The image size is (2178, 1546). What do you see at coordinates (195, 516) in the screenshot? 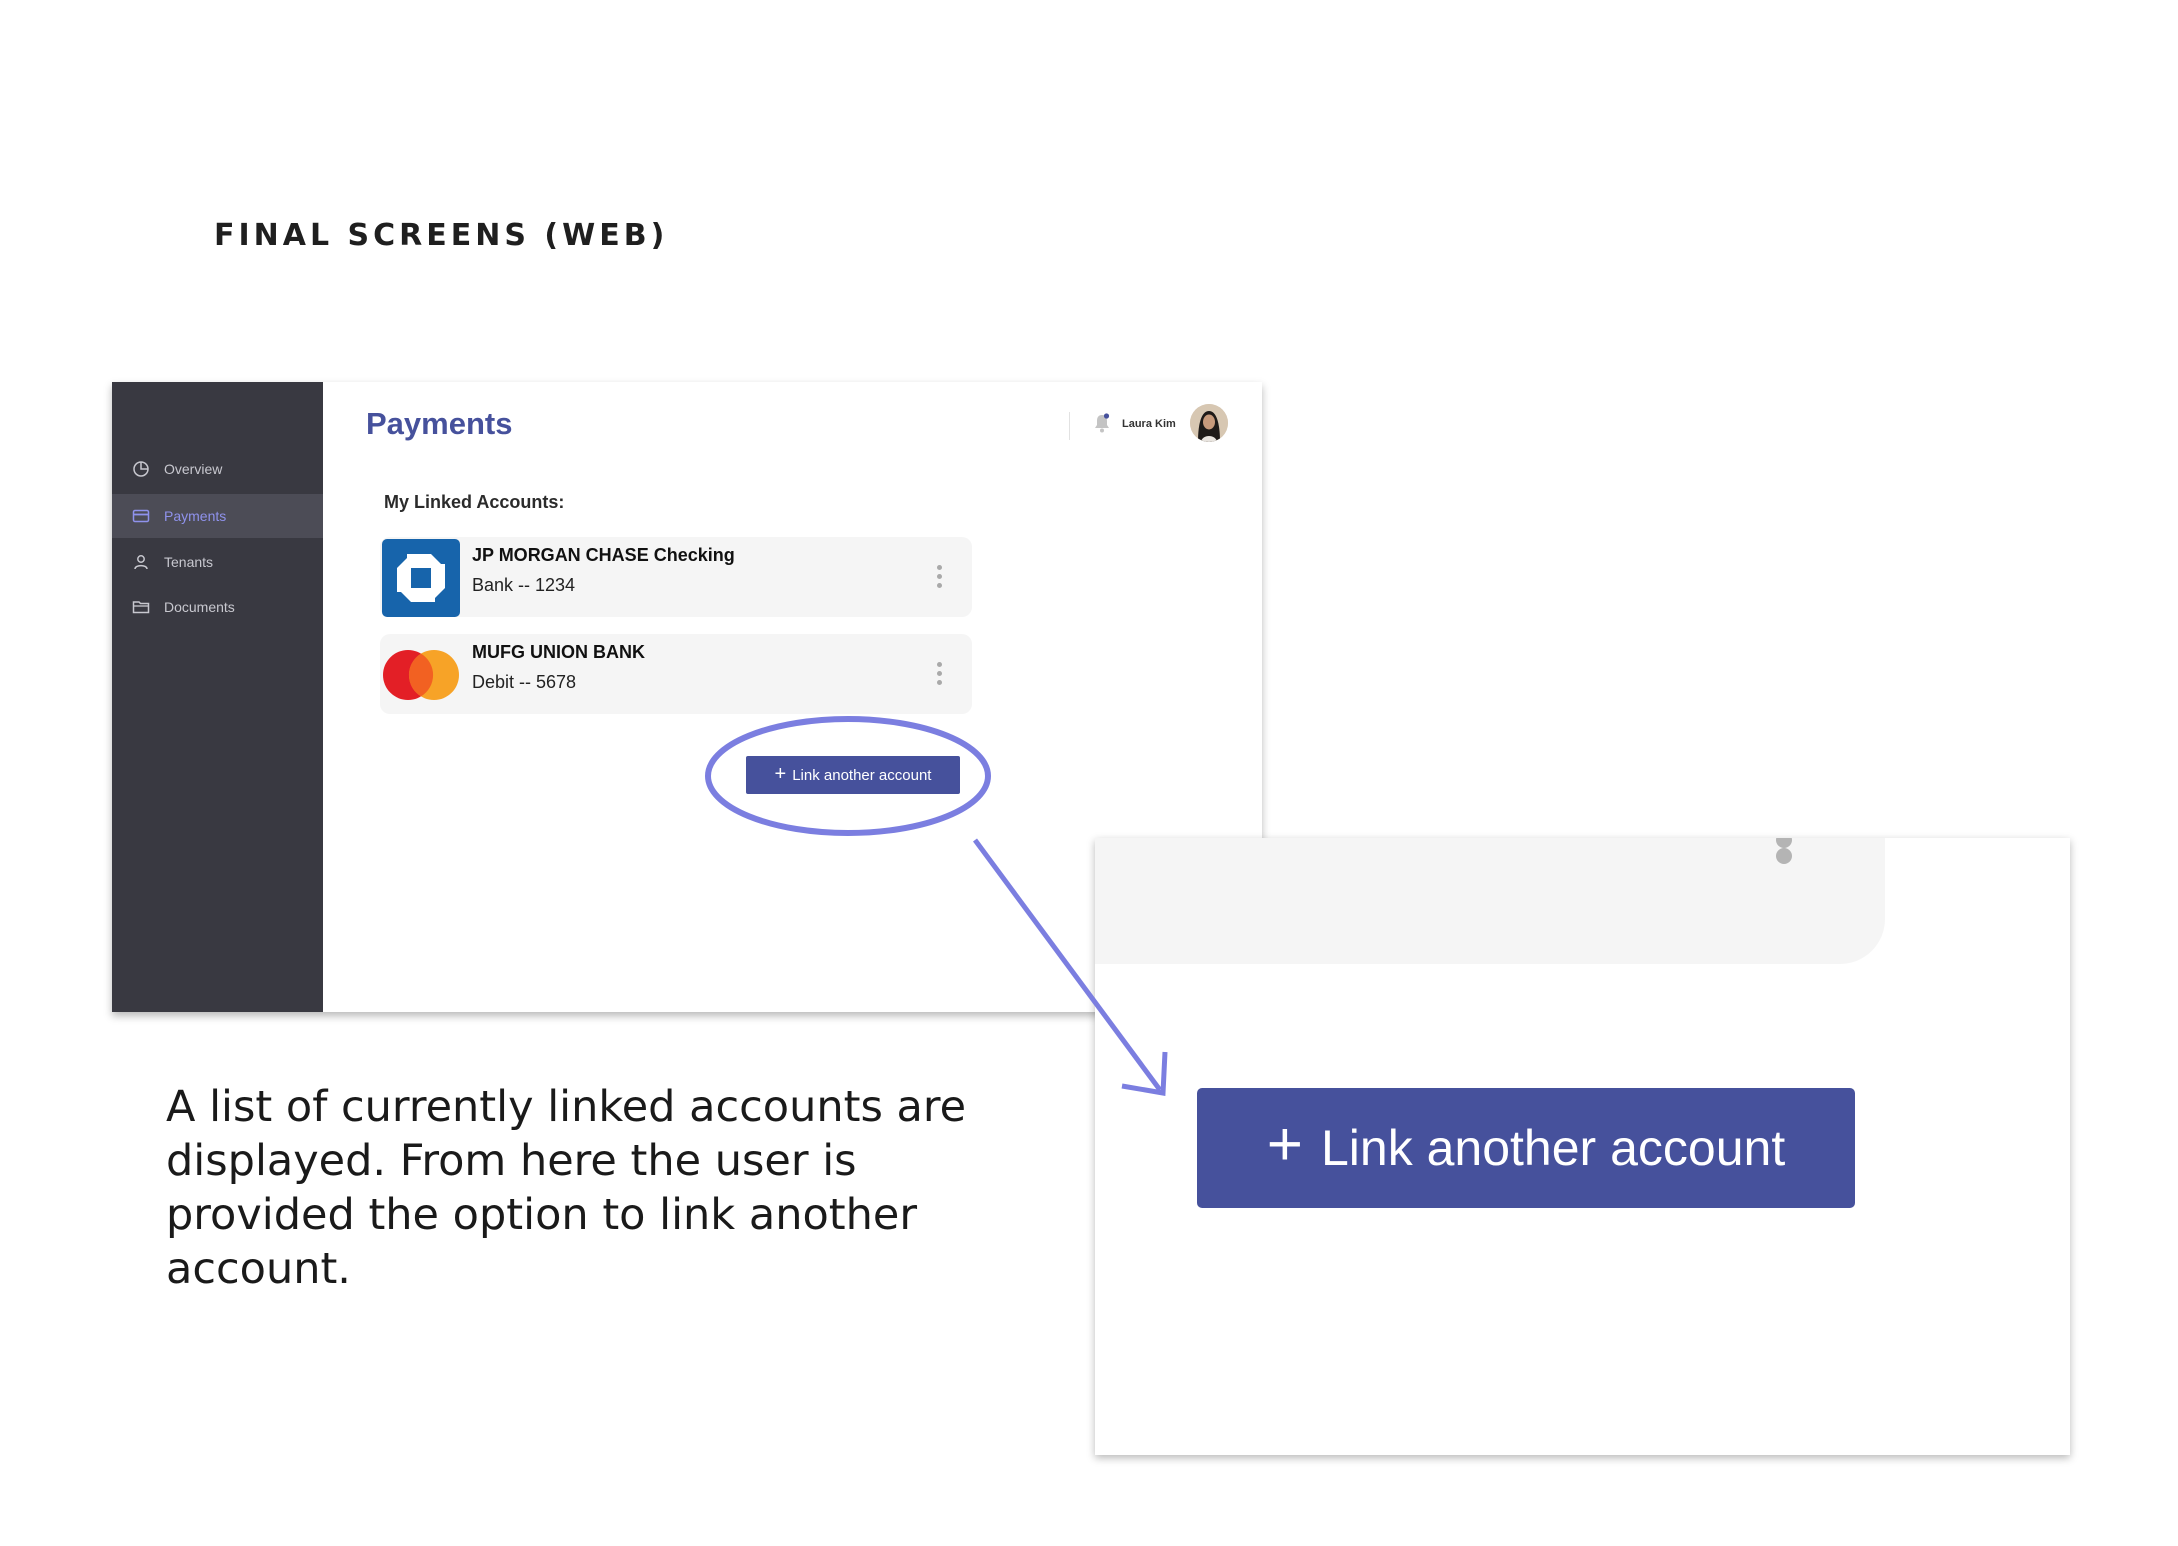
I see `sidebar-item-label: Payments` at bounding box center [195, 516].